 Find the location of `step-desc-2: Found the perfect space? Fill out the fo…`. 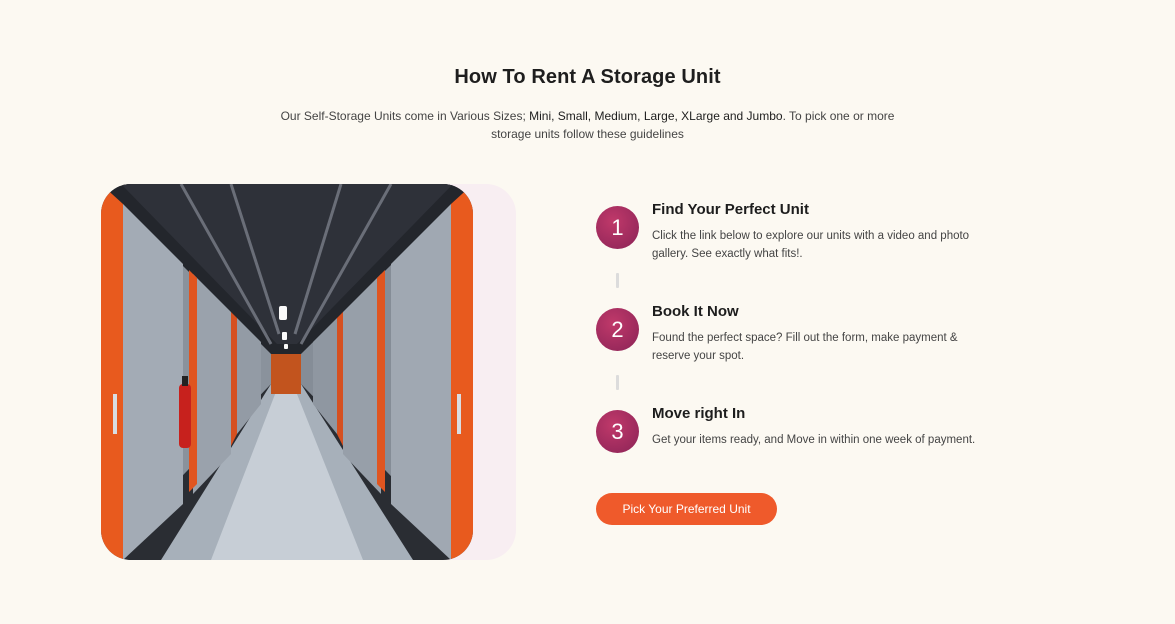

step-desc-2: Found the perfect space? Fill out the fo… is located at coordinates (805, 347).